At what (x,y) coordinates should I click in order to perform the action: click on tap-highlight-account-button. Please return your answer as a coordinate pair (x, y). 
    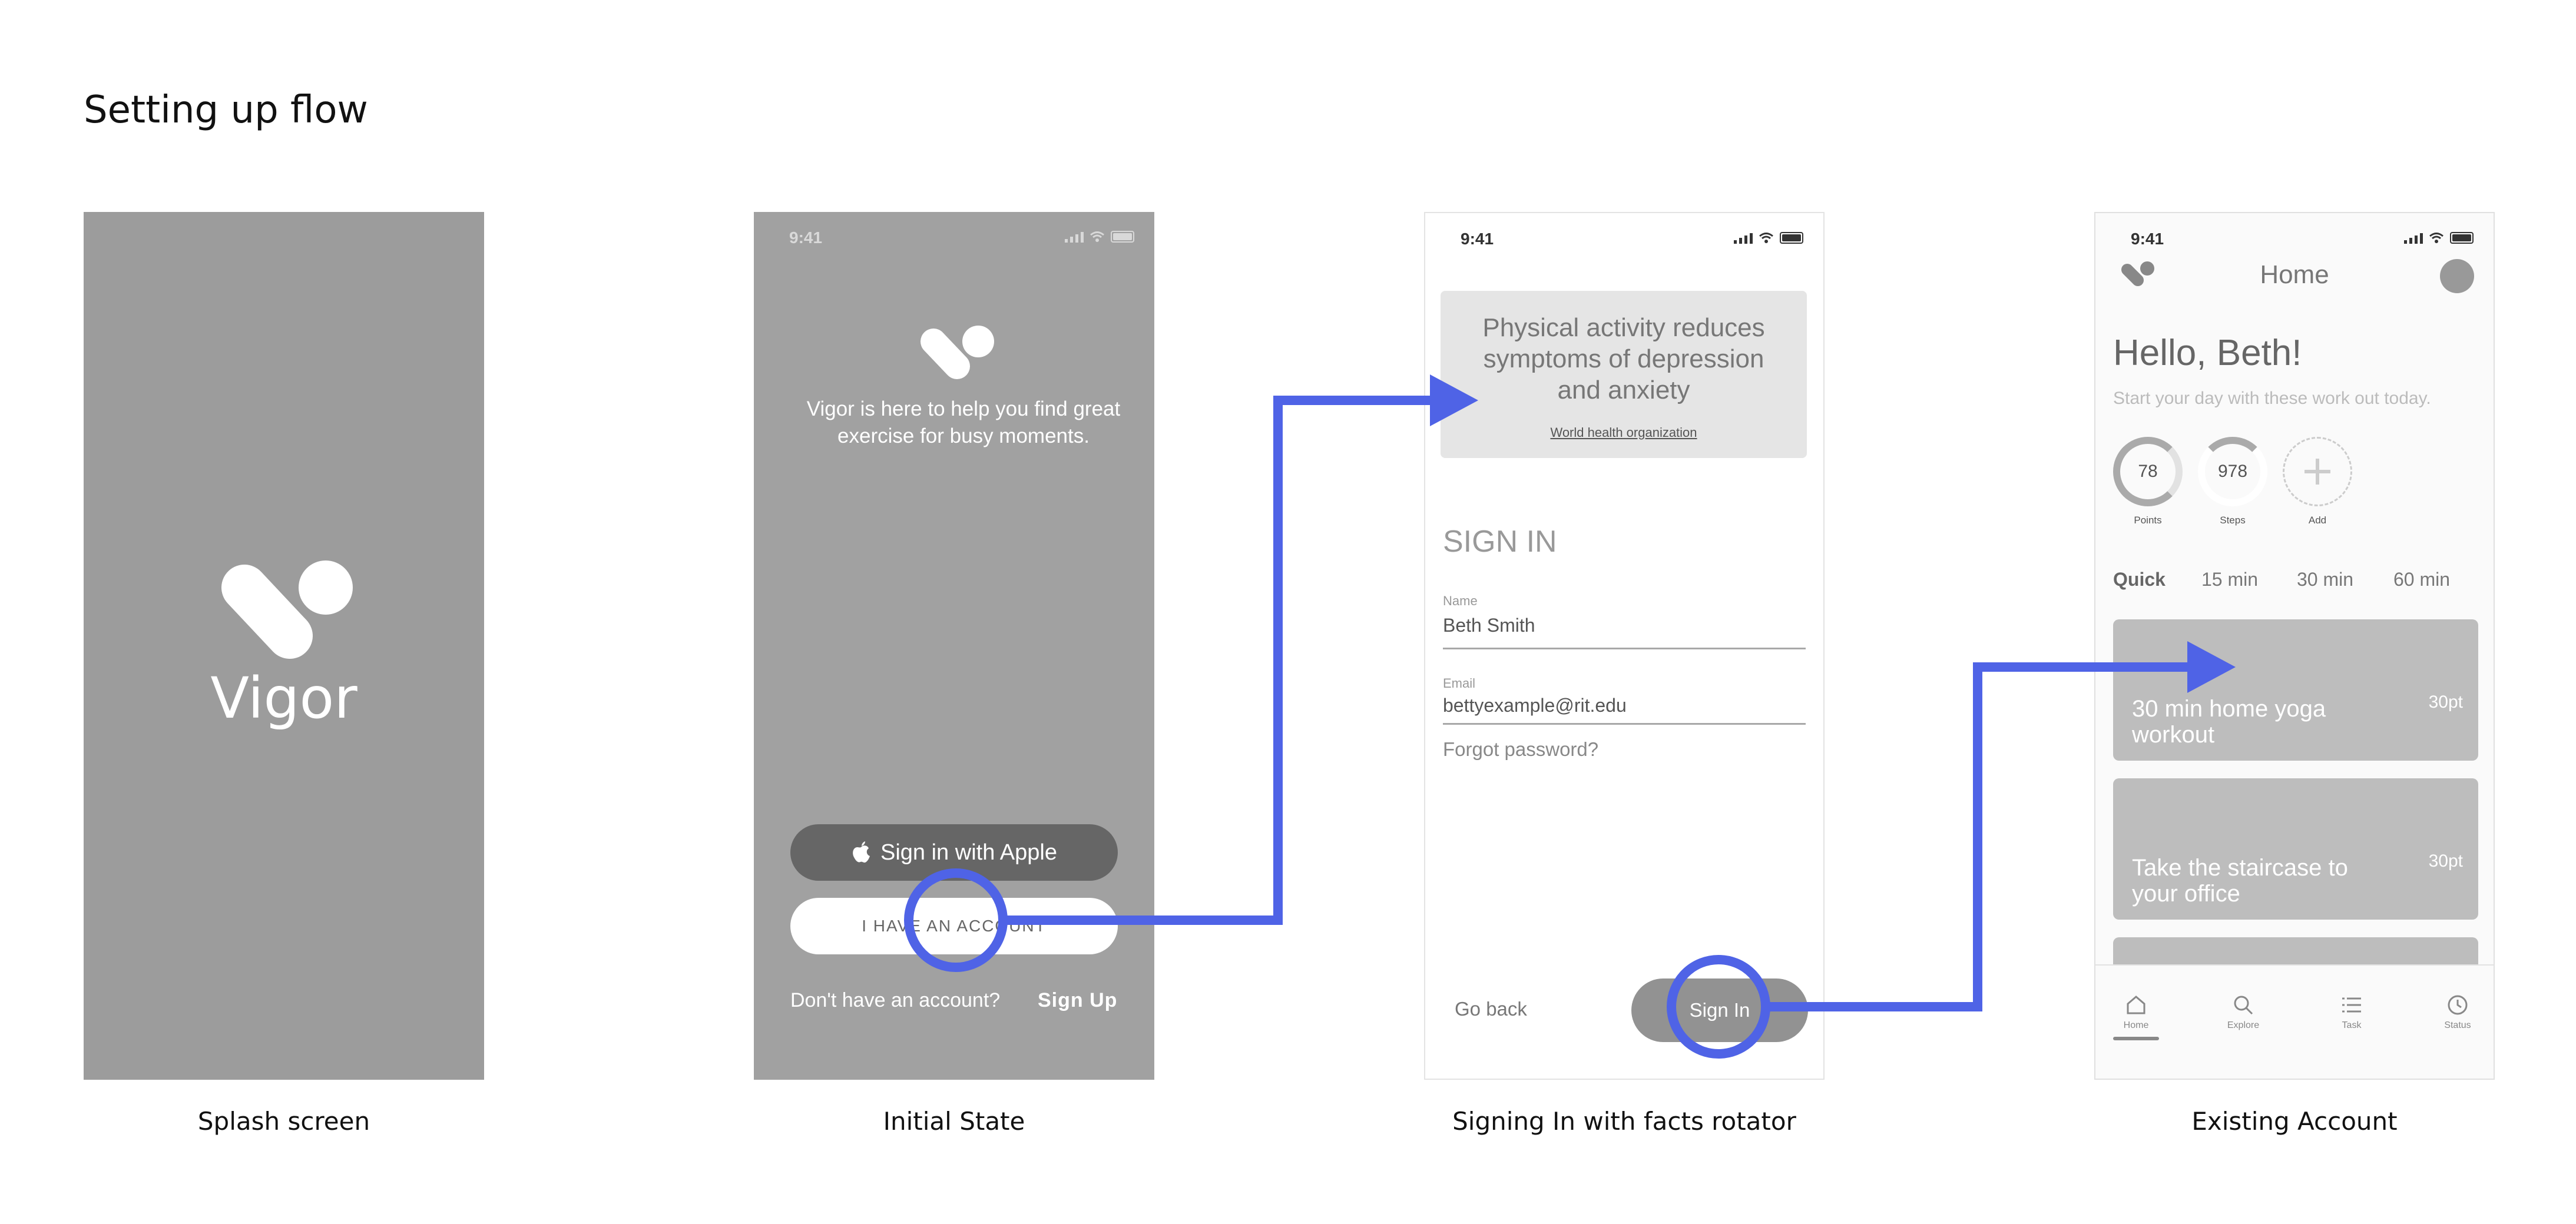
    Looking at the image, I should click on (956, 920).